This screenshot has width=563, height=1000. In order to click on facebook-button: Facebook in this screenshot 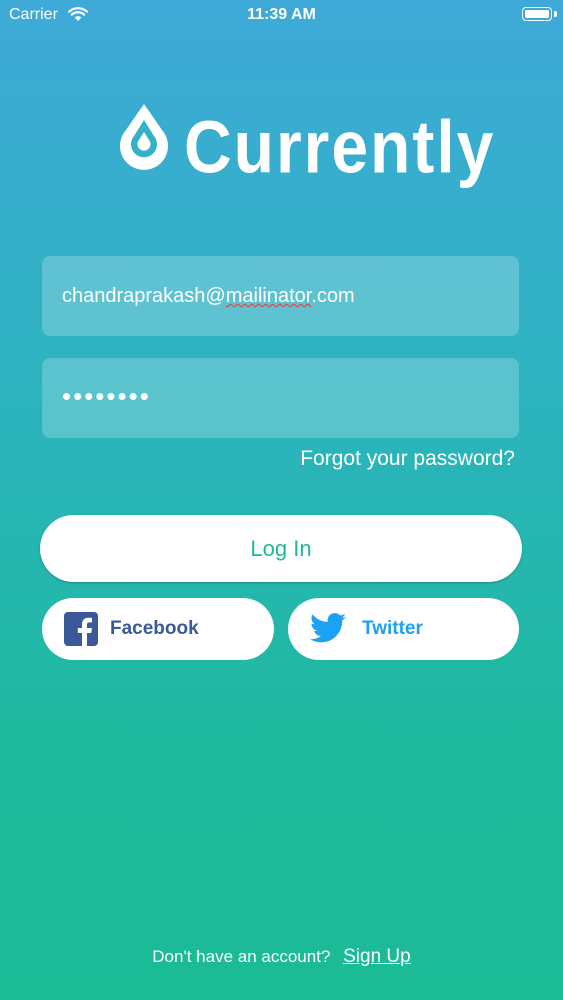, I will do `click(158, 629)`.